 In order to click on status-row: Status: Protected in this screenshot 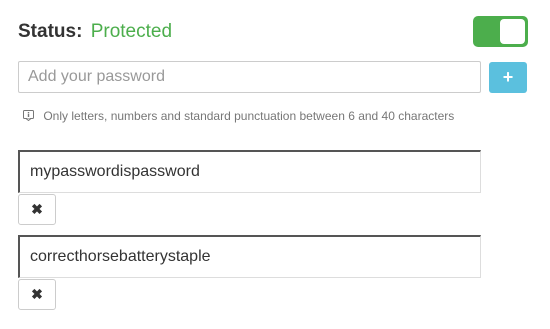, I will do `click(95, 32)`.